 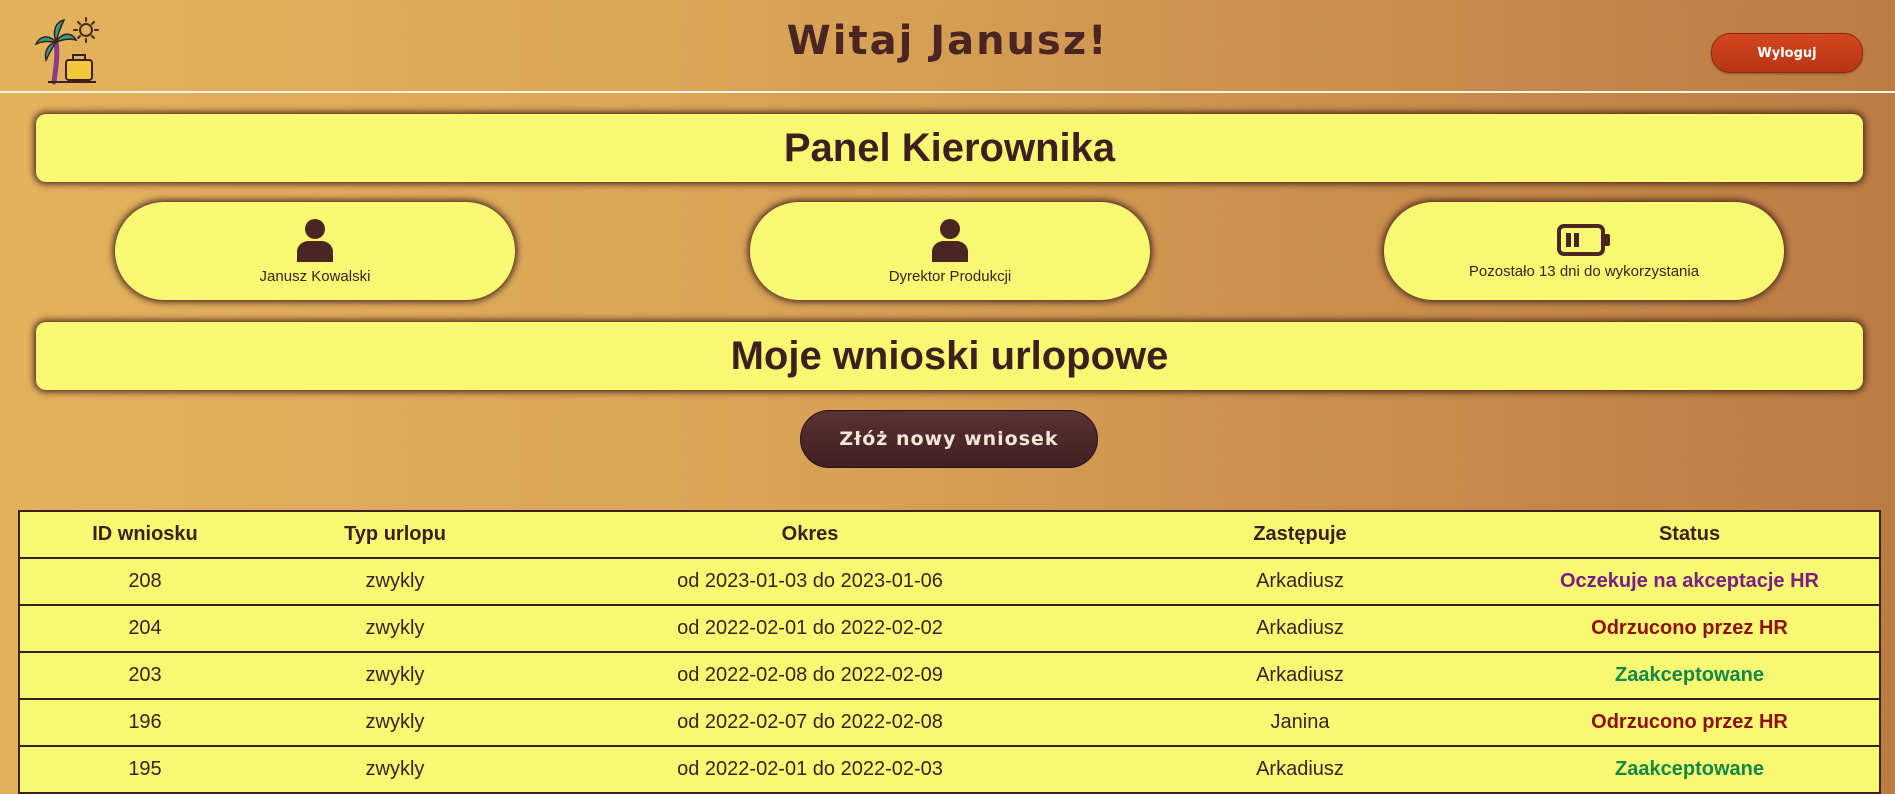 What do you see at coordinates (810, 722) in the screenshot?
I see `cell-period: od 2022-02-07 do 2022-02-08` at bounding box center [810, 722].